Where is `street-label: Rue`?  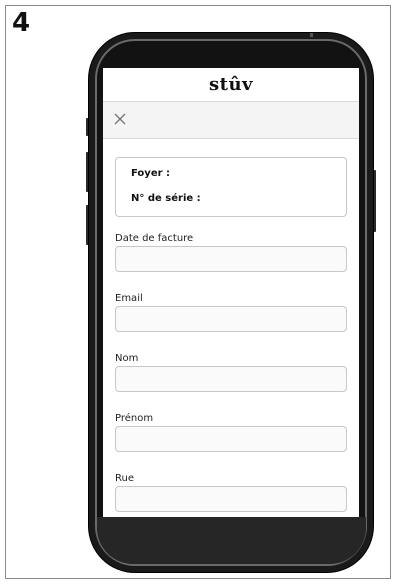 street-label: Rue is located at coordinates (124, 478).